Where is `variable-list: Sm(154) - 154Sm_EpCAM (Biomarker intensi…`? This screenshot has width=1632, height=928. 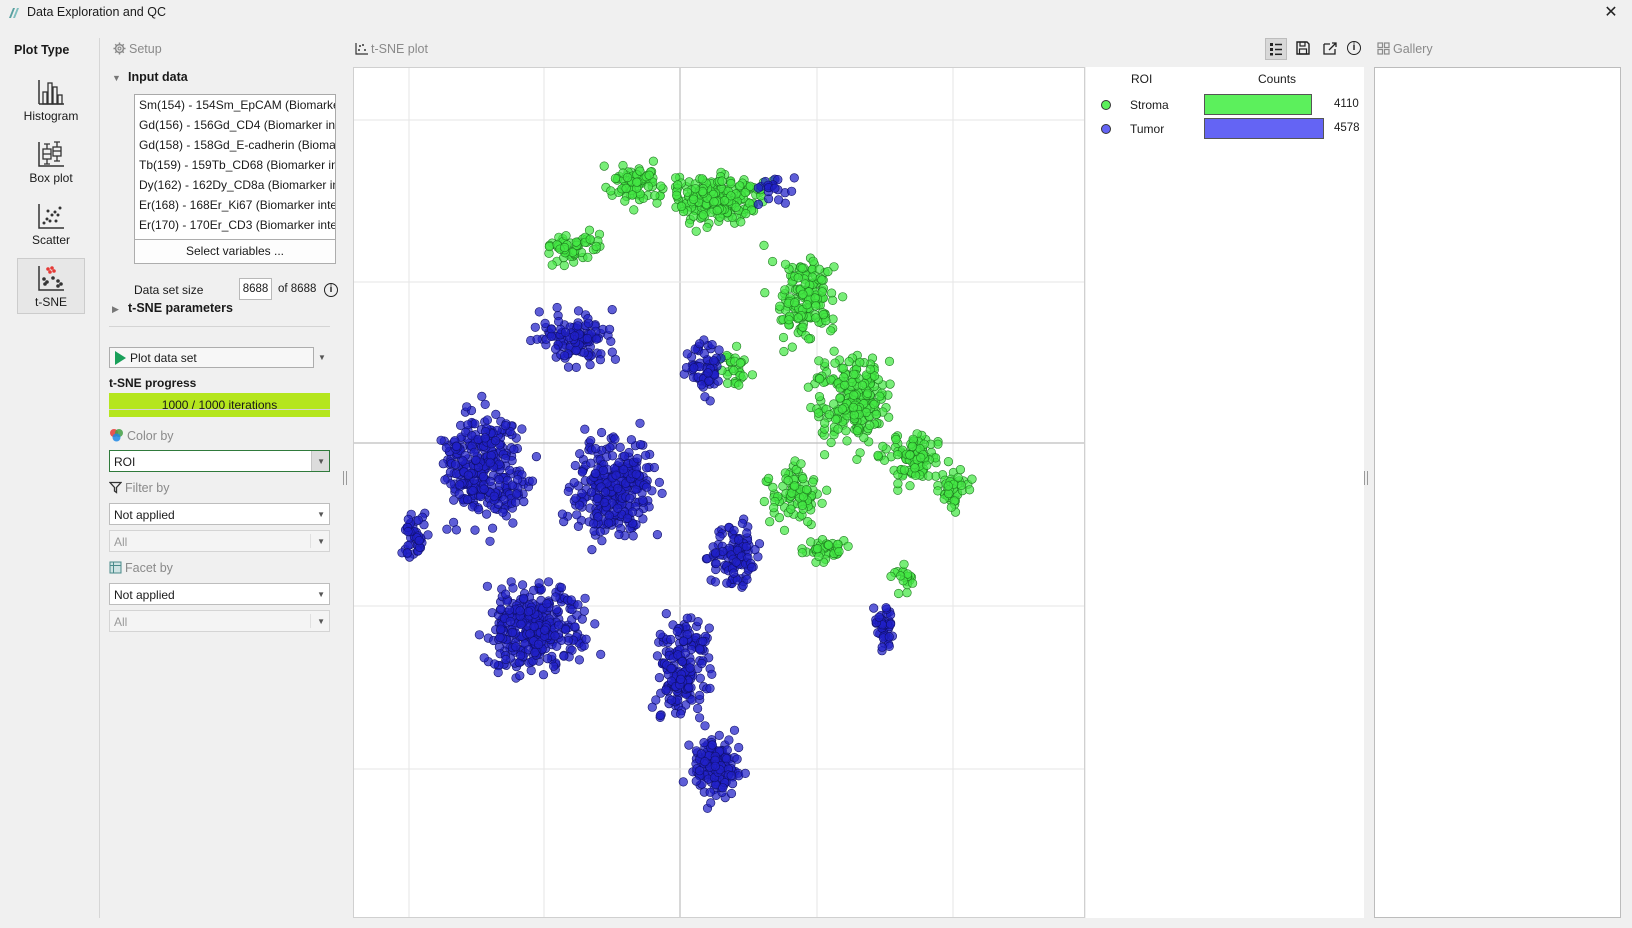 variable-list: Sm(154) - 154Sm_EpCAM (Biomarker intensi… is located at coordinates (235, 168).